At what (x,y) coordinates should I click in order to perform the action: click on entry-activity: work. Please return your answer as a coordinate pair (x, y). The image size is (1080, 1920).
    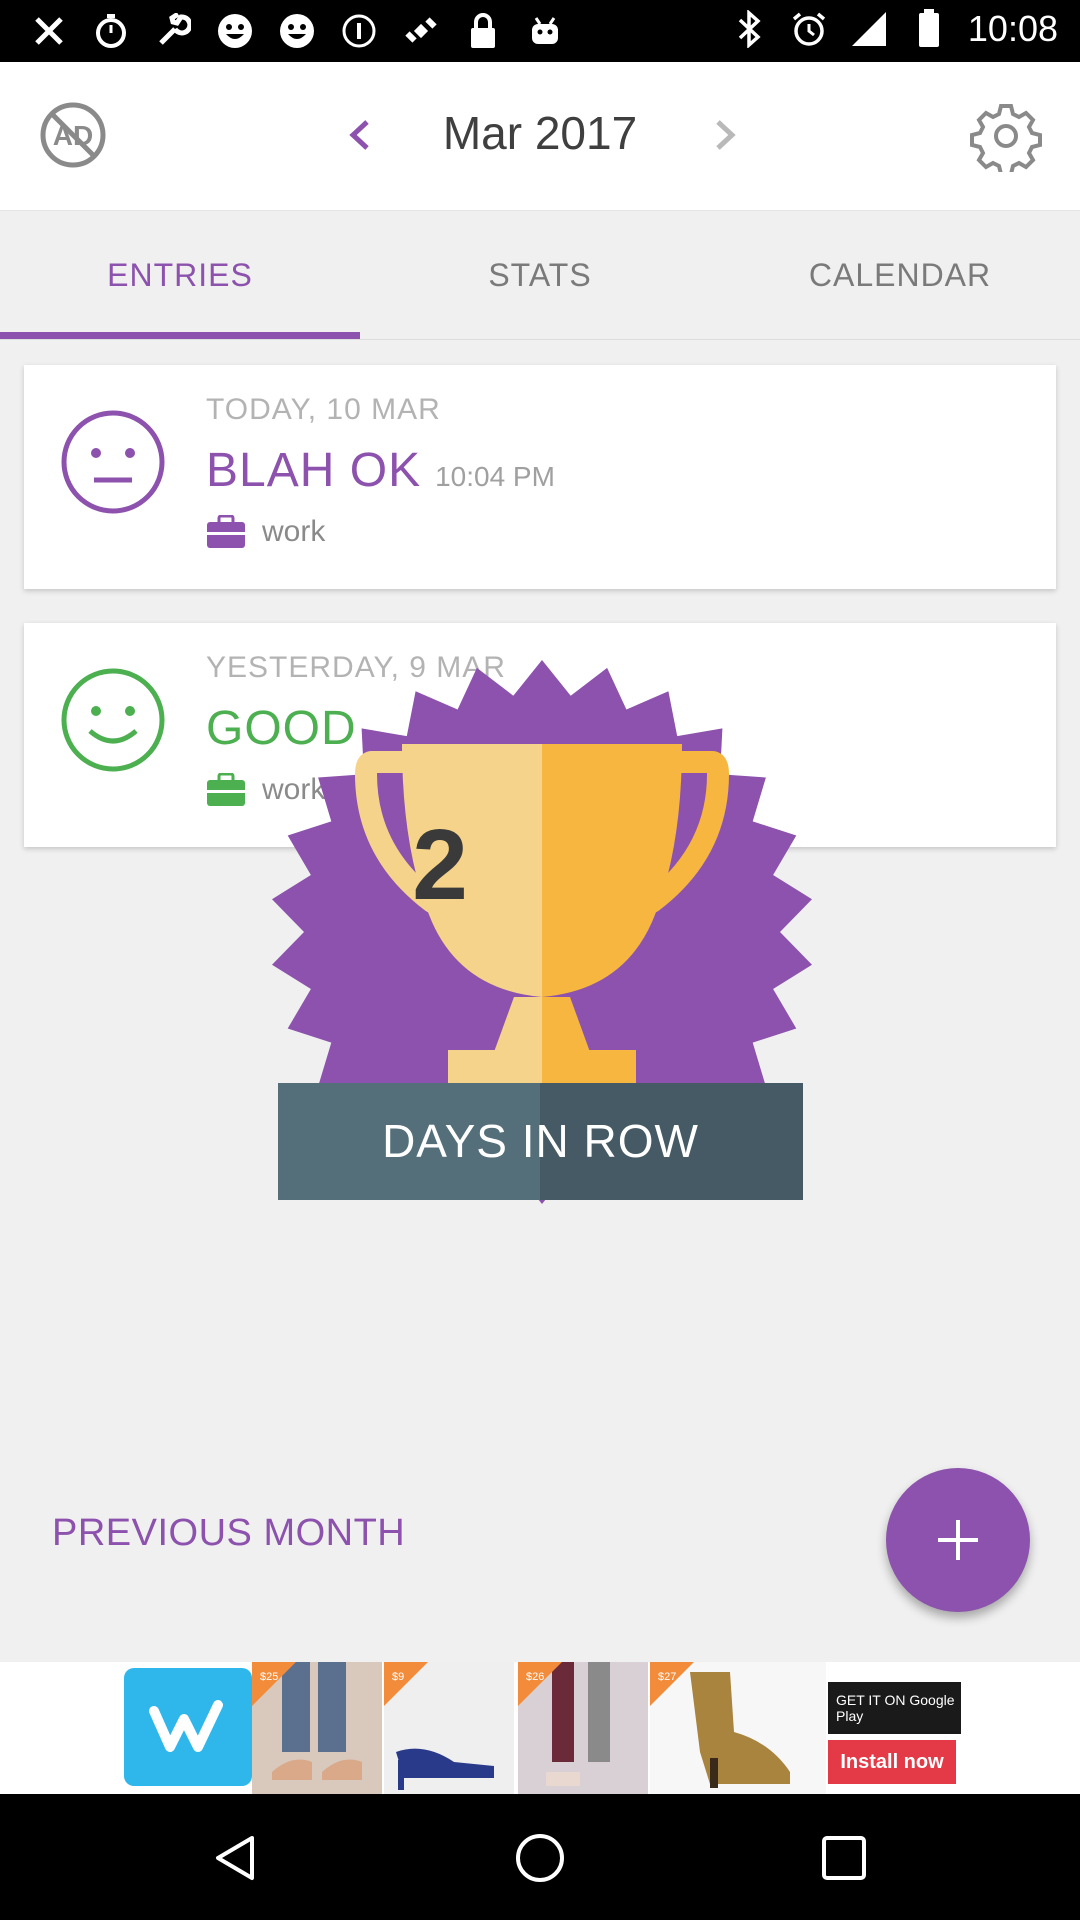
    Looking at the image, I should click on (265, 532).